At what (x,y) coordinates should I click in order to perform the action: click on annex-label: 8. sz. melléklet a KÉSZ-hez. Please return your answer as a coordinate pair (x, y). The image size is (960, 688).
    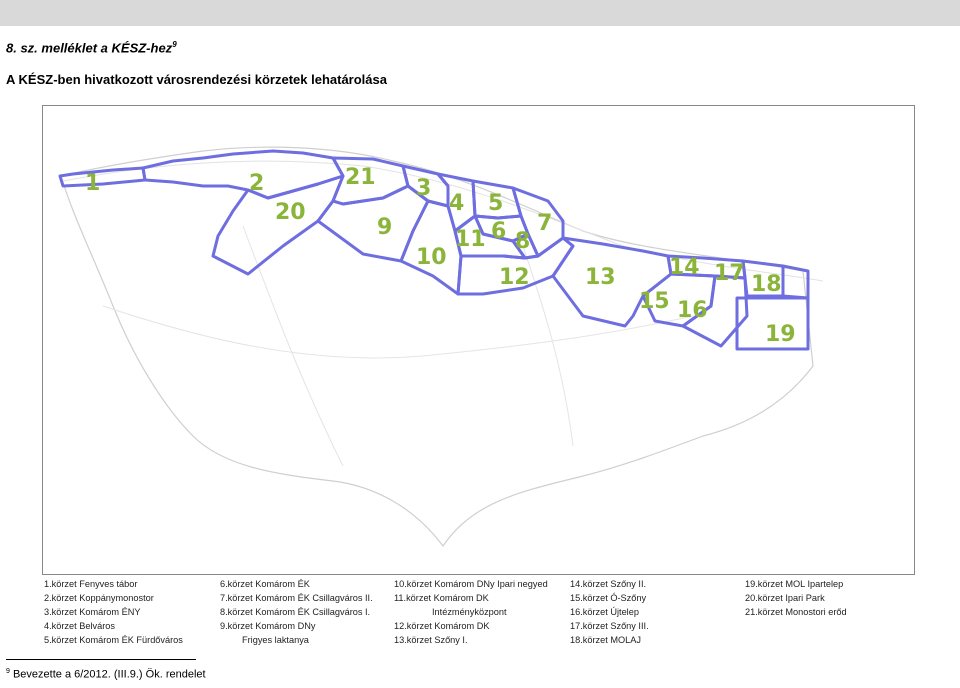
    Looking at the image, I should click on (89, 48).